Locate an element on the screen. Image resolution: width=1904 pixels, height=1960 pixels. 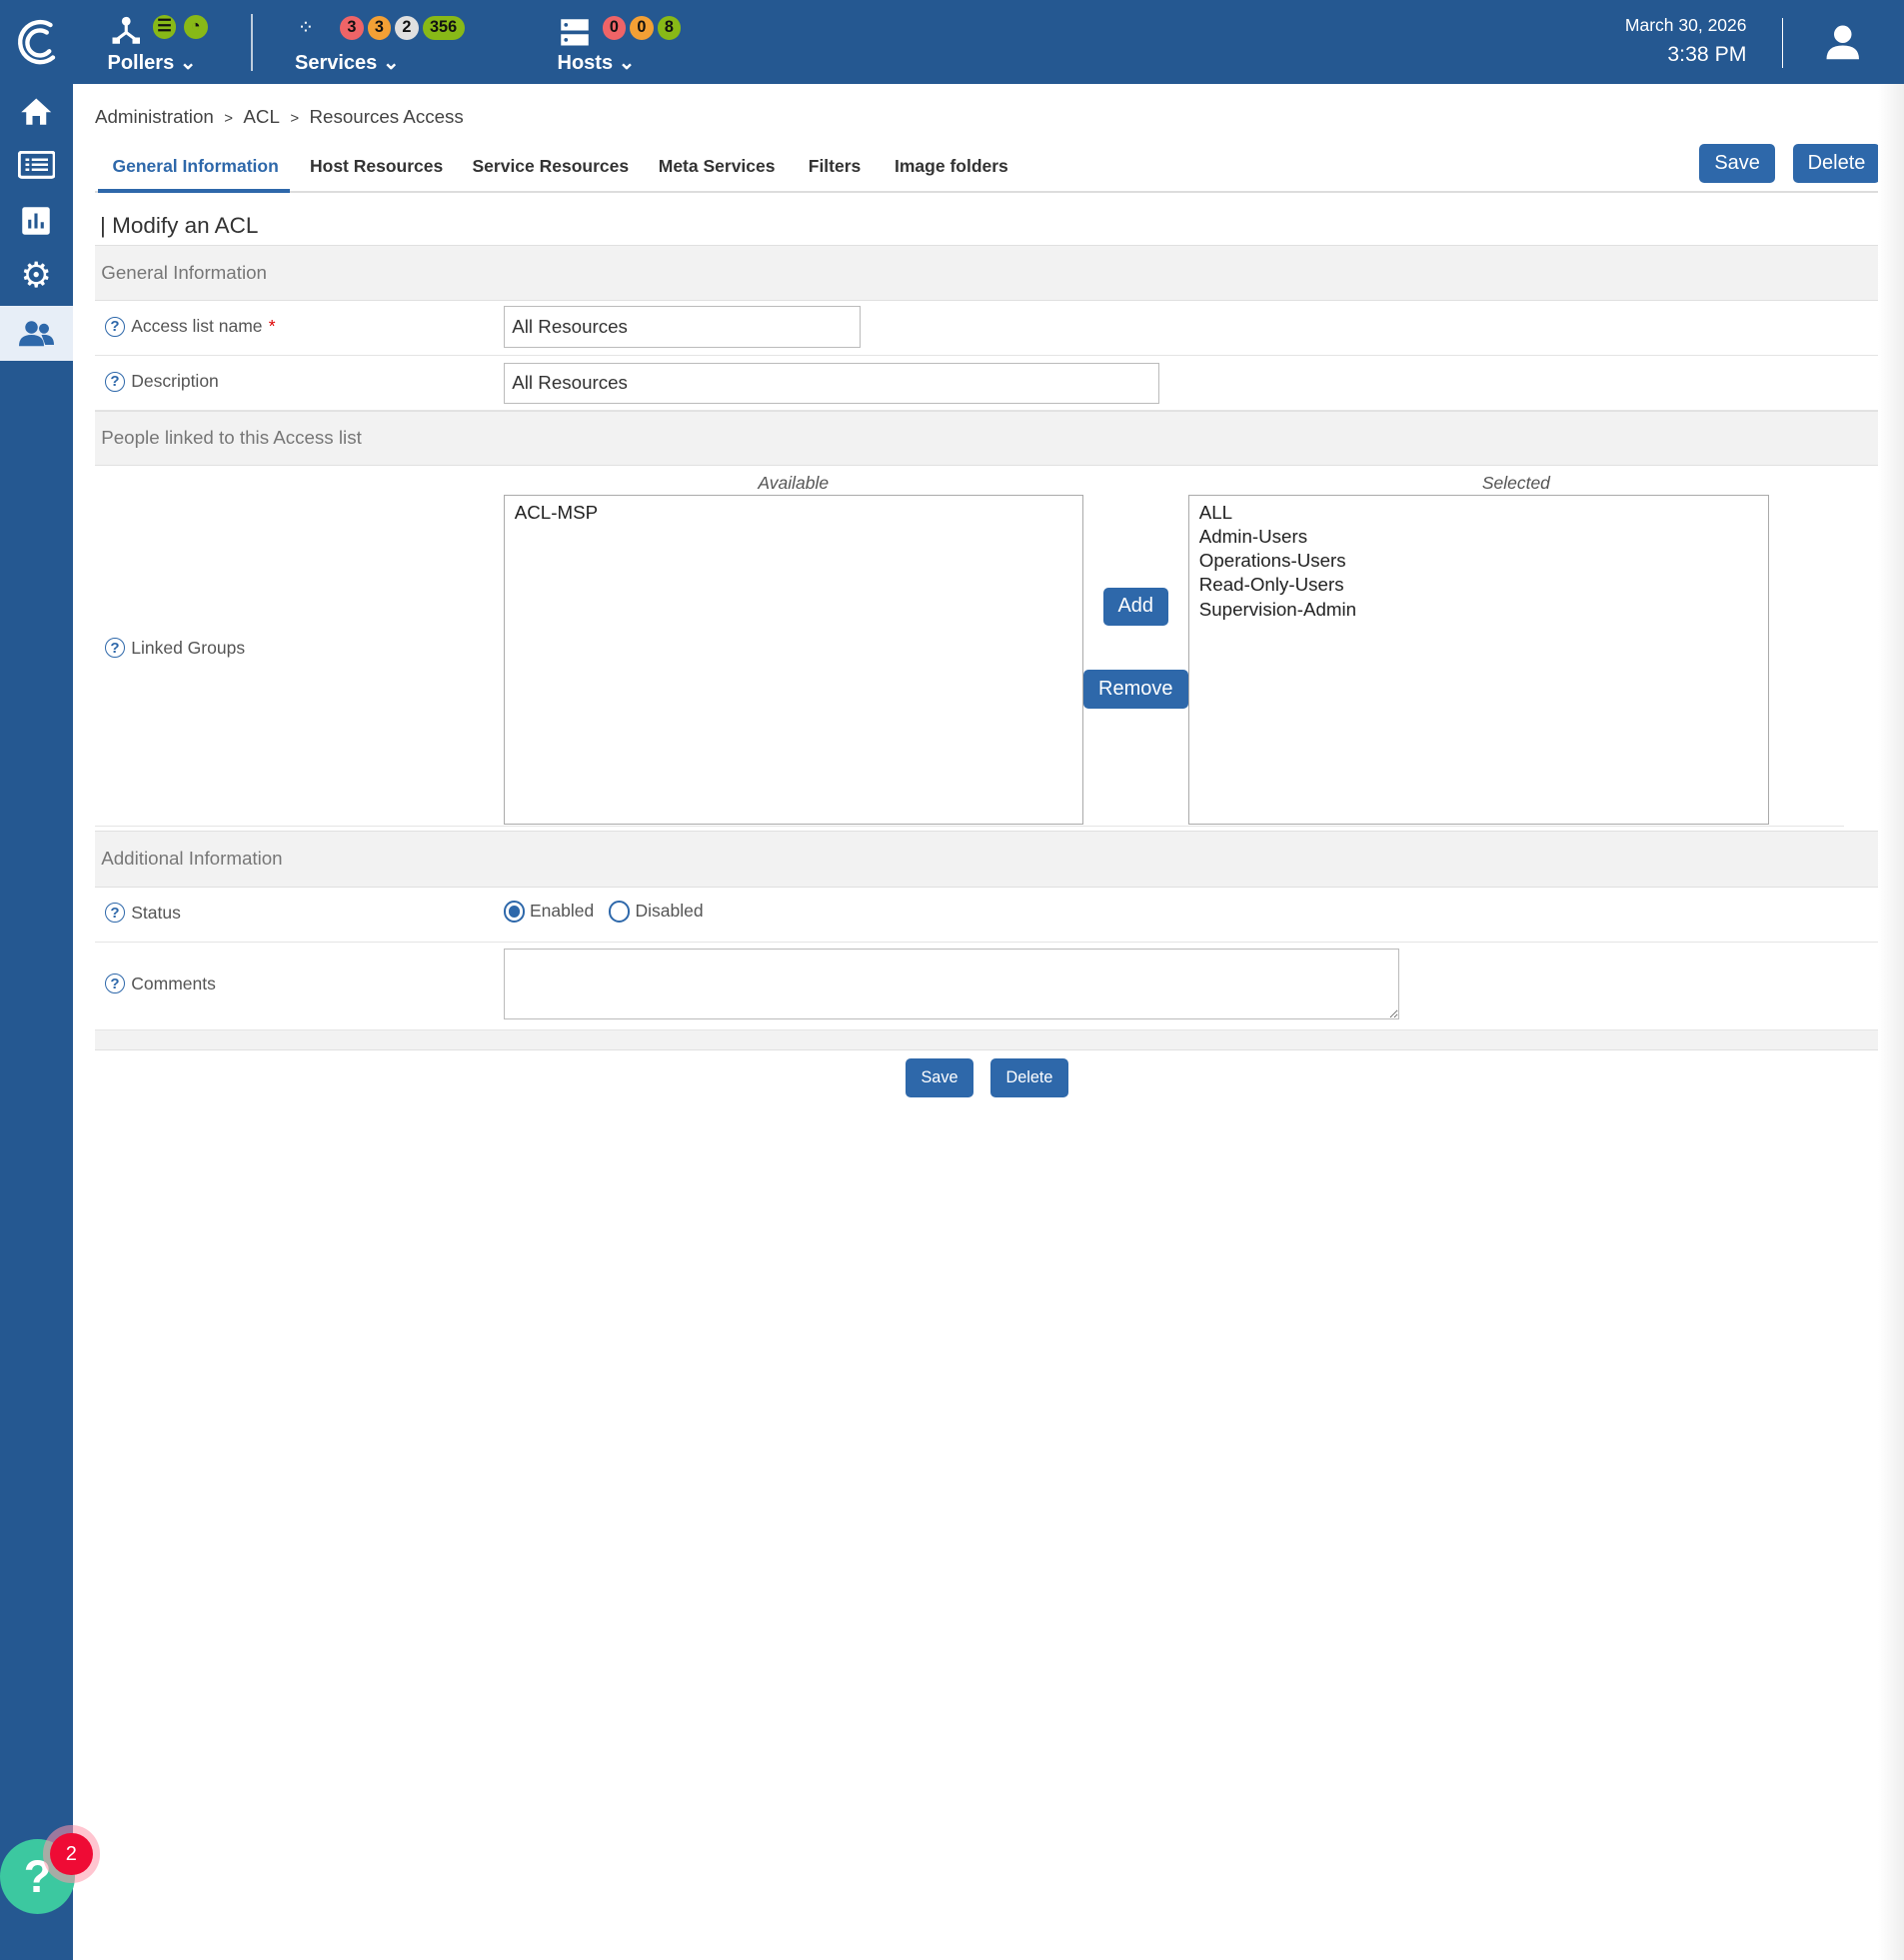
row-description: ? Description is located at coordinates (988, 384).